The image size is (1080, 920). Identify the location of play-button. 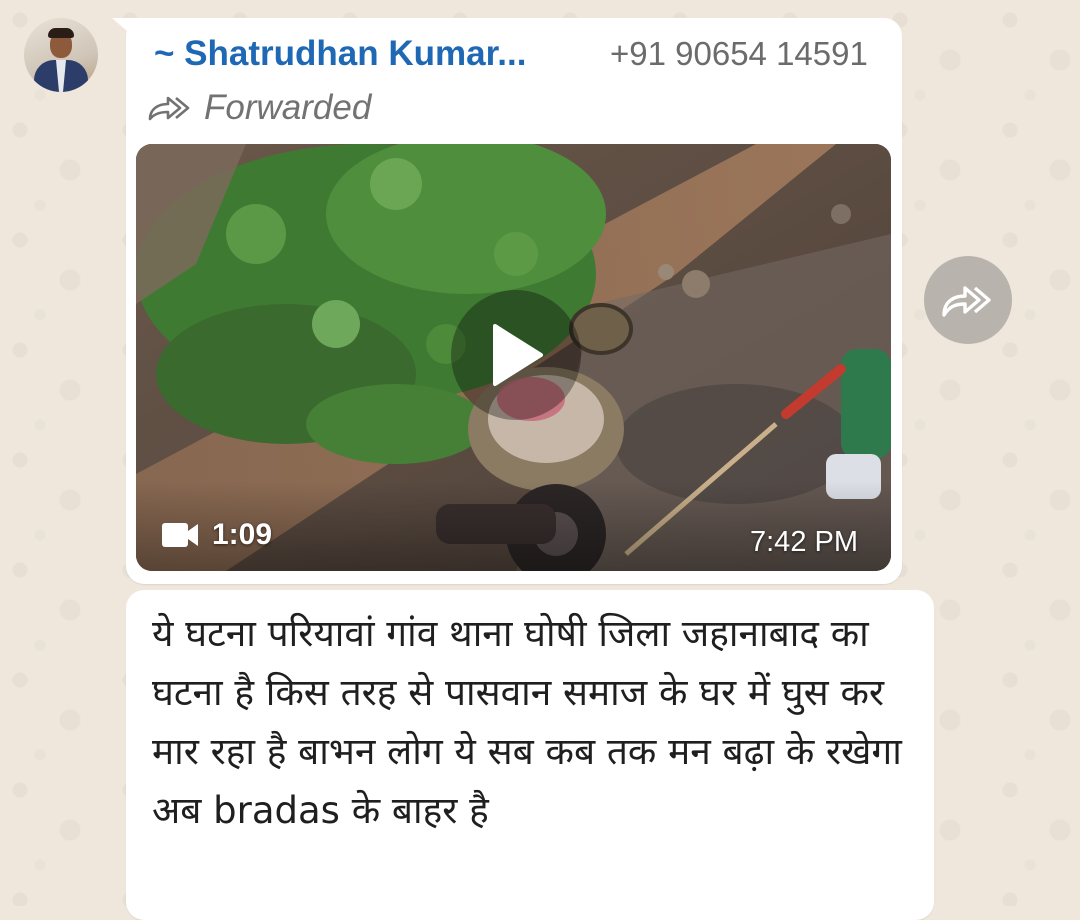
(516, 355).